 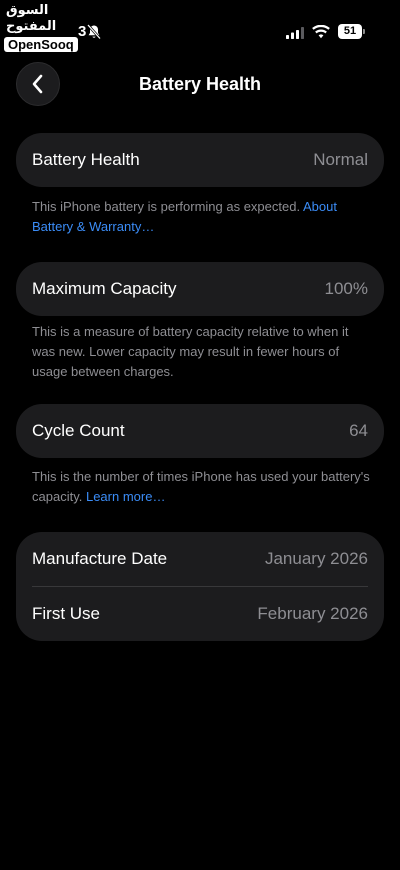 What do you see at coordinates (104, 288) in the screenshot?
I see `maximum-capacity-label: Maximum Capacity` at bounding box center [104, 288].